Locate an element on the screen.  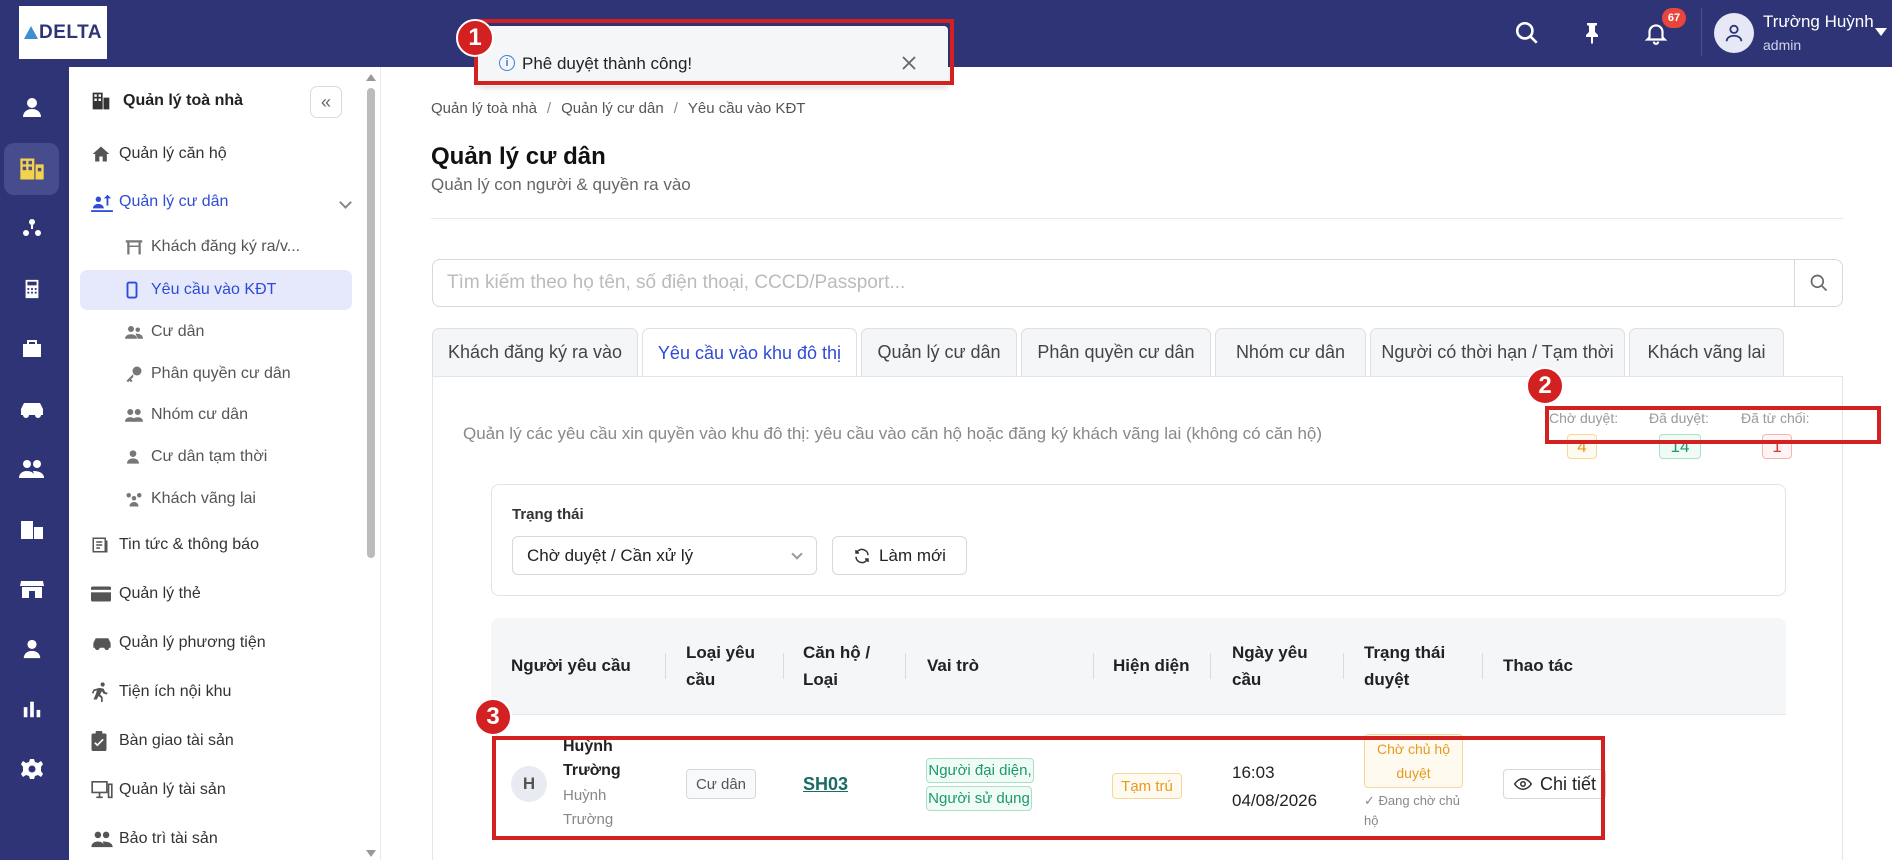
highlight-box-stats is located at coordinates (1713, 425).